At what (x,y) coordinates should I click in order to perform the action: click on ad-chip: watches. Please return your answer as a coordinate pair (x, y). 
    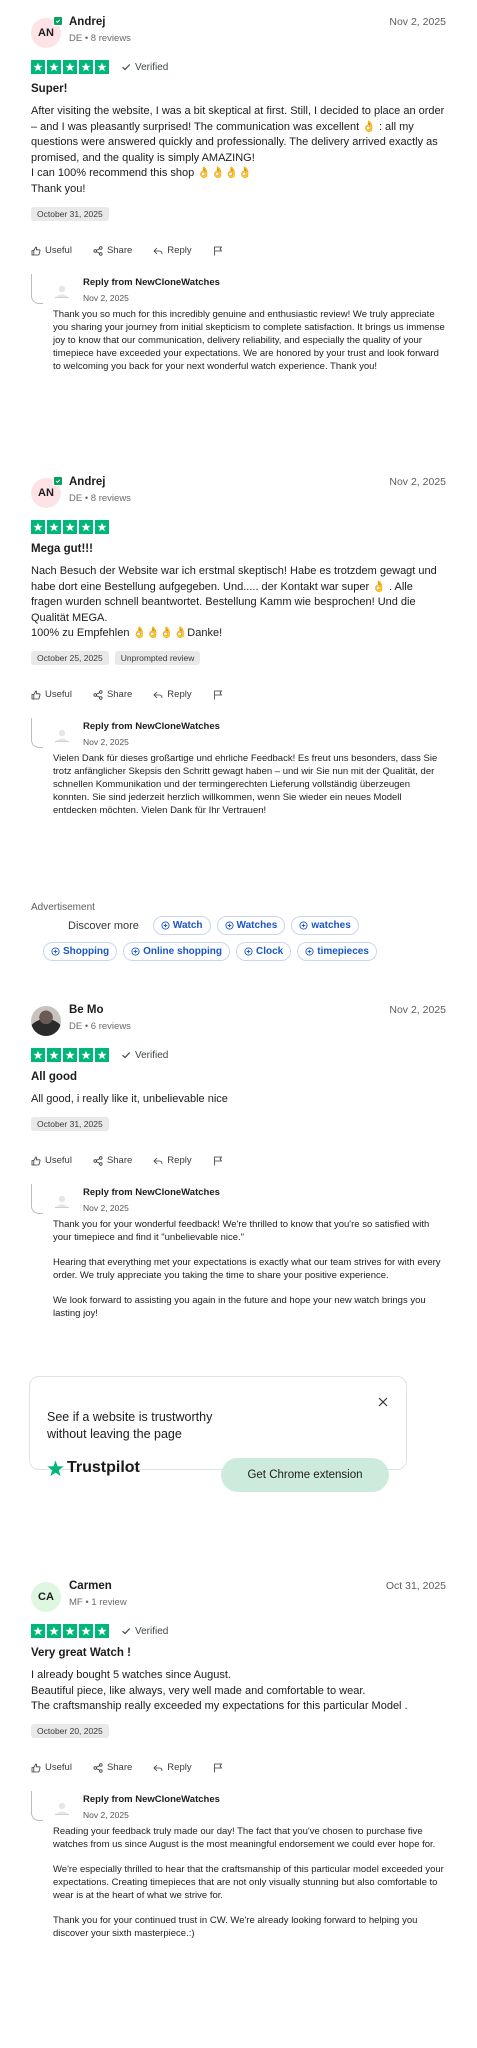
    Looking at the image, I should click on (325, 925).